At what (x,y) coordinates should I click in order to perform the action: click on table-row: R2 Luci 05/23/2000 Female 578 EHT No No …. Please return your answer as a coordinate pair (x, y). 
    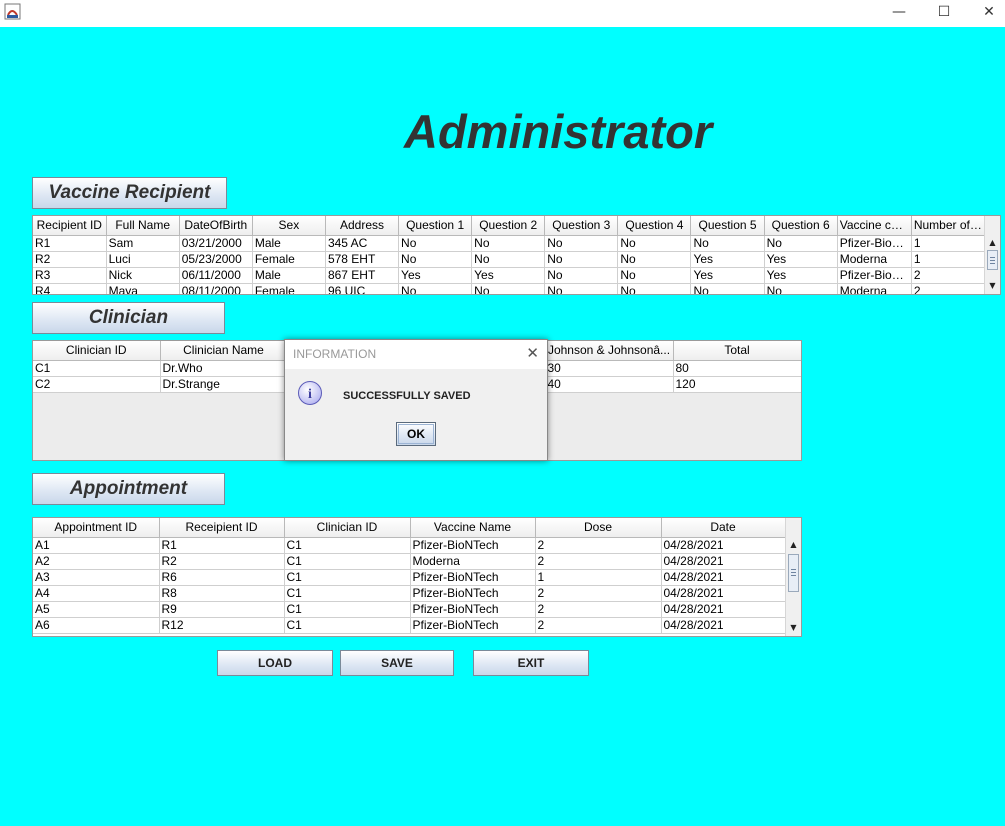
    Looking at the image, I should click on (509, 259).